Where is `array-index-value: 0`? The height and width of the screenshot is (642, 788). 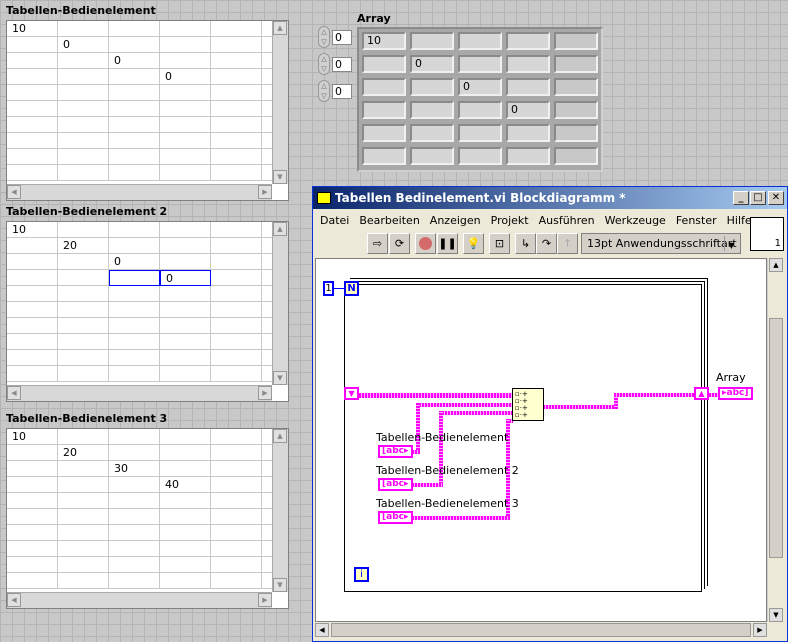
array-index-value: 0 is located at coordinates (342, 37).